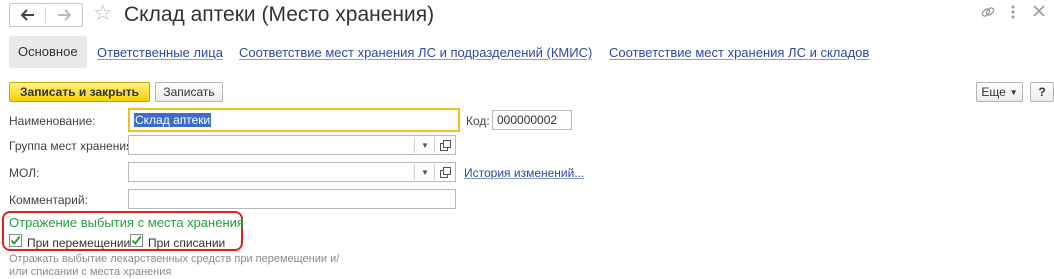 The height and width of the screenshot is (279, 1054). Describe the element at coordinates (532, 120) in the screenshot. I see `code-field` at that location.